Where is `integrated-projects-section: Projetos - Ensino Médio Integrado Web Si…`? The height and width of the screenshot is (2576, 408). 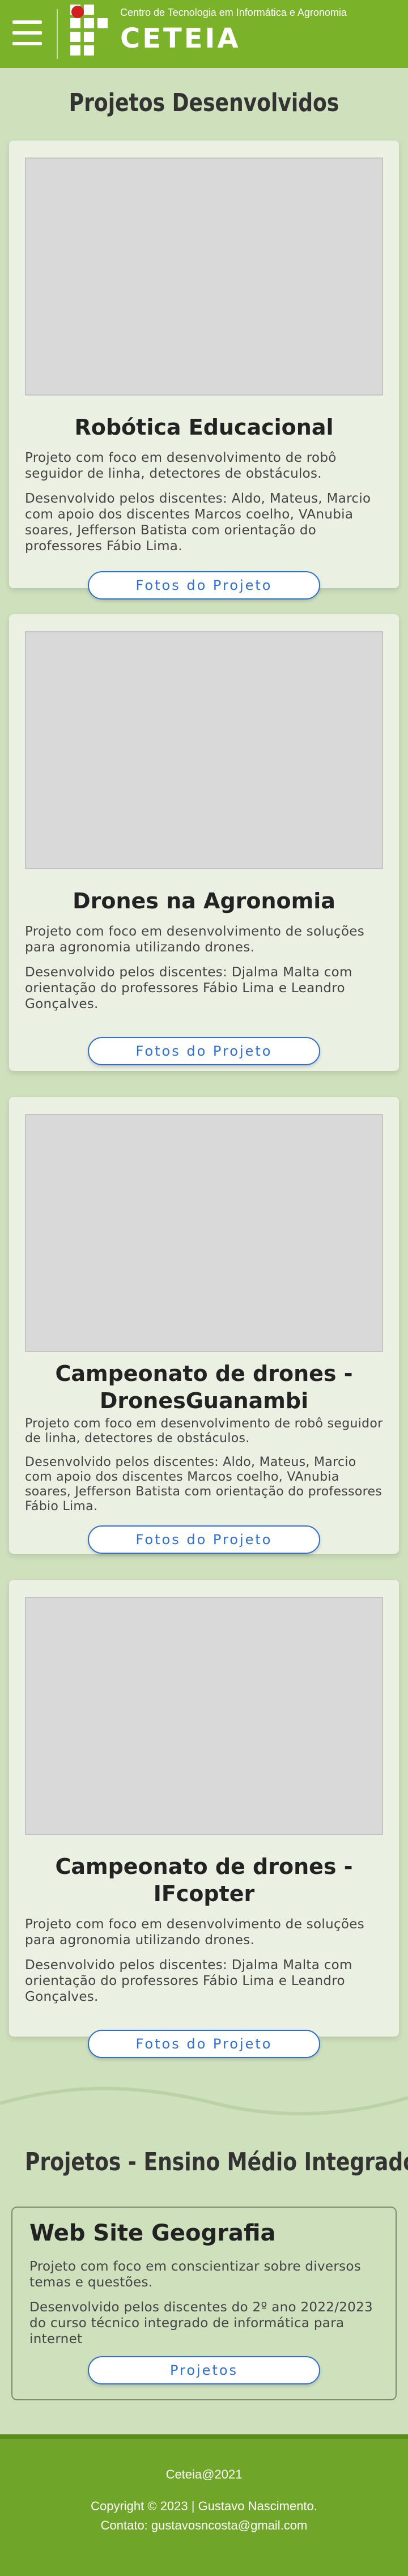 integrated-projects-section: Projetos - Ensino Médio Integrado Web Si… is located at coordinates (204, 2280).